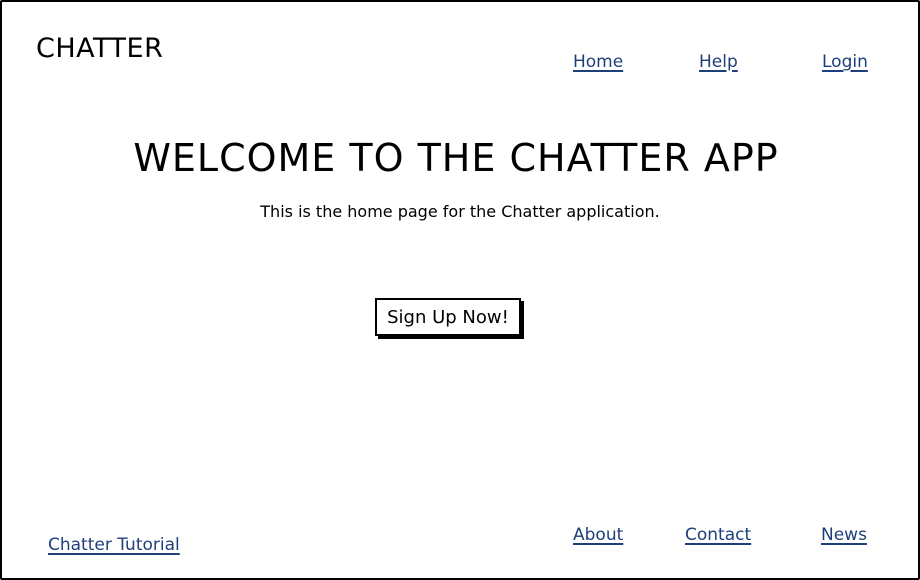  I want to click on footer-link-news: News, so click(844, 535).